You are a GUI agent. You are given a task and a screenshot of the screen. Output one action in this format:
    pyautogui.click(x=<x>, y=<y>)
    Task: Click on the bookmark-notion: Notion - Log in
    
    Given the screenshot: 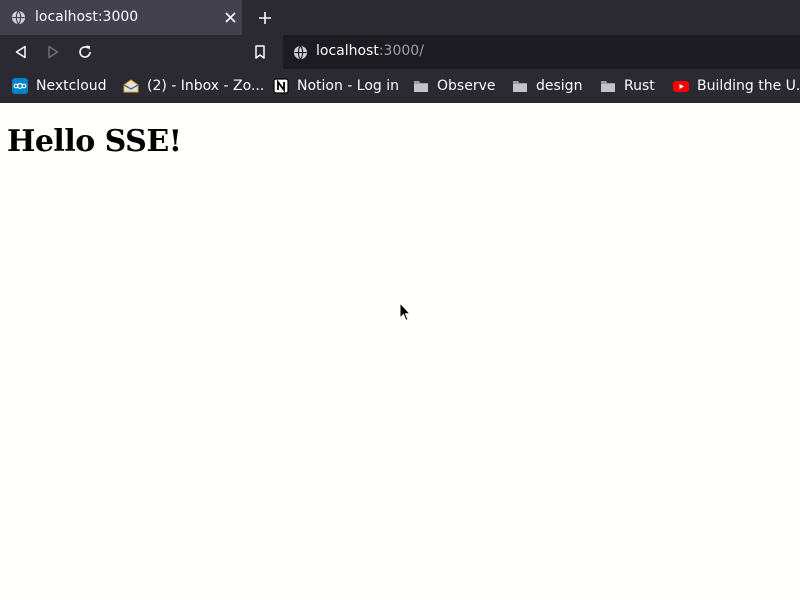 What is the action you would take?
    pyautogui.click(x=336, y=86)
    